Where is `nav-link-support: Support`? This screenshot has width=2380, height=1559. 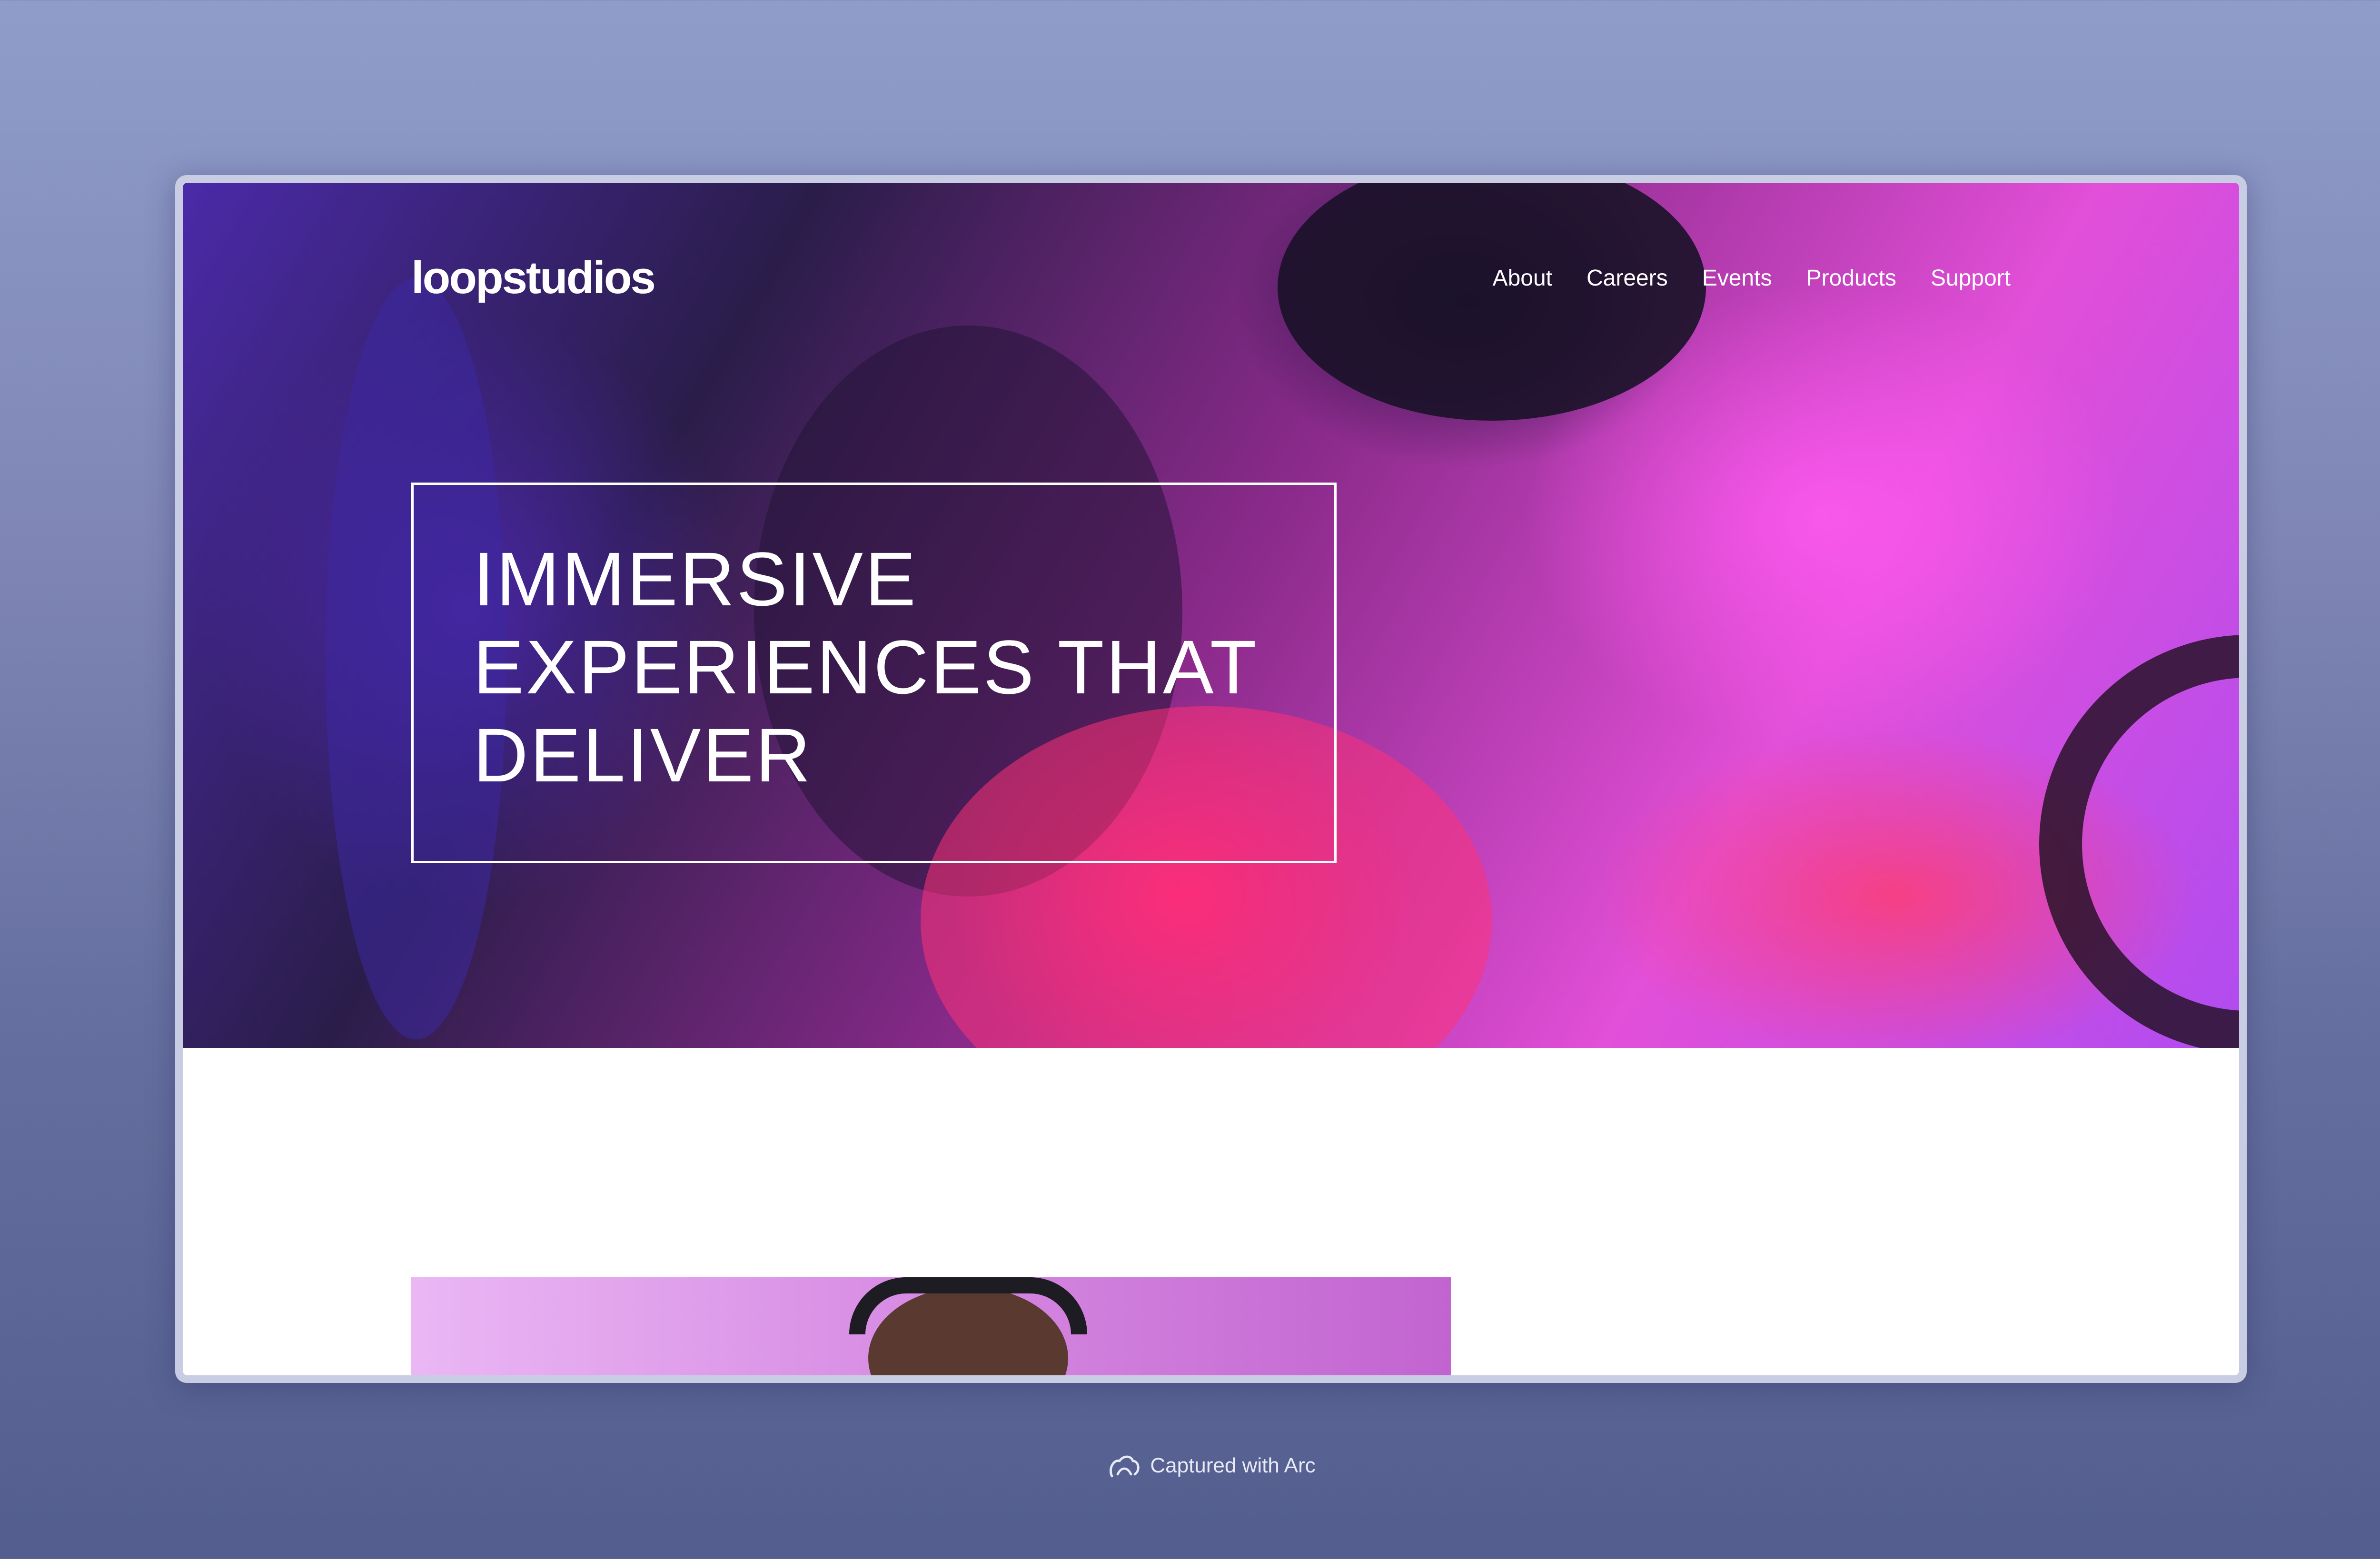 nav-link-support: Support is located at coordinates (1971, 278).